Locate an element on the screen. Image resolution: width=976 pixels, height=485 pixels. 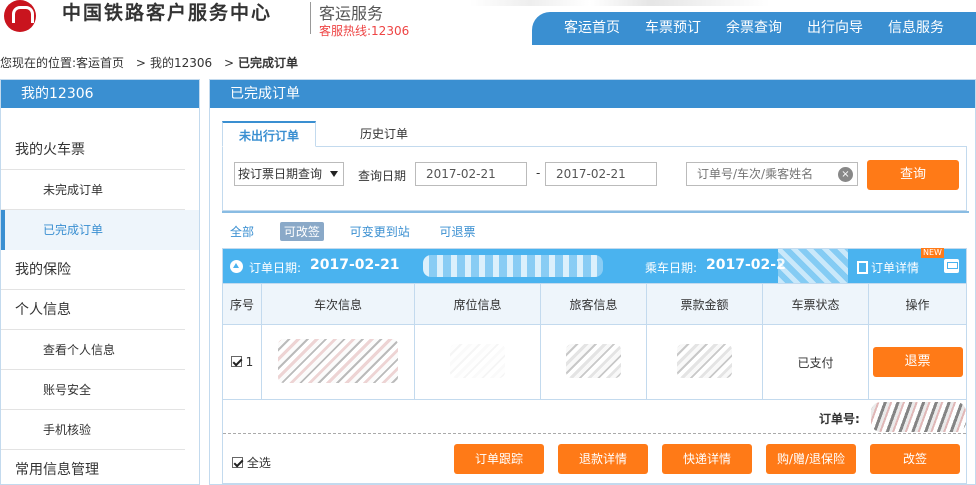
main-title: 已完成订单 is located at coordinates (592, 94).